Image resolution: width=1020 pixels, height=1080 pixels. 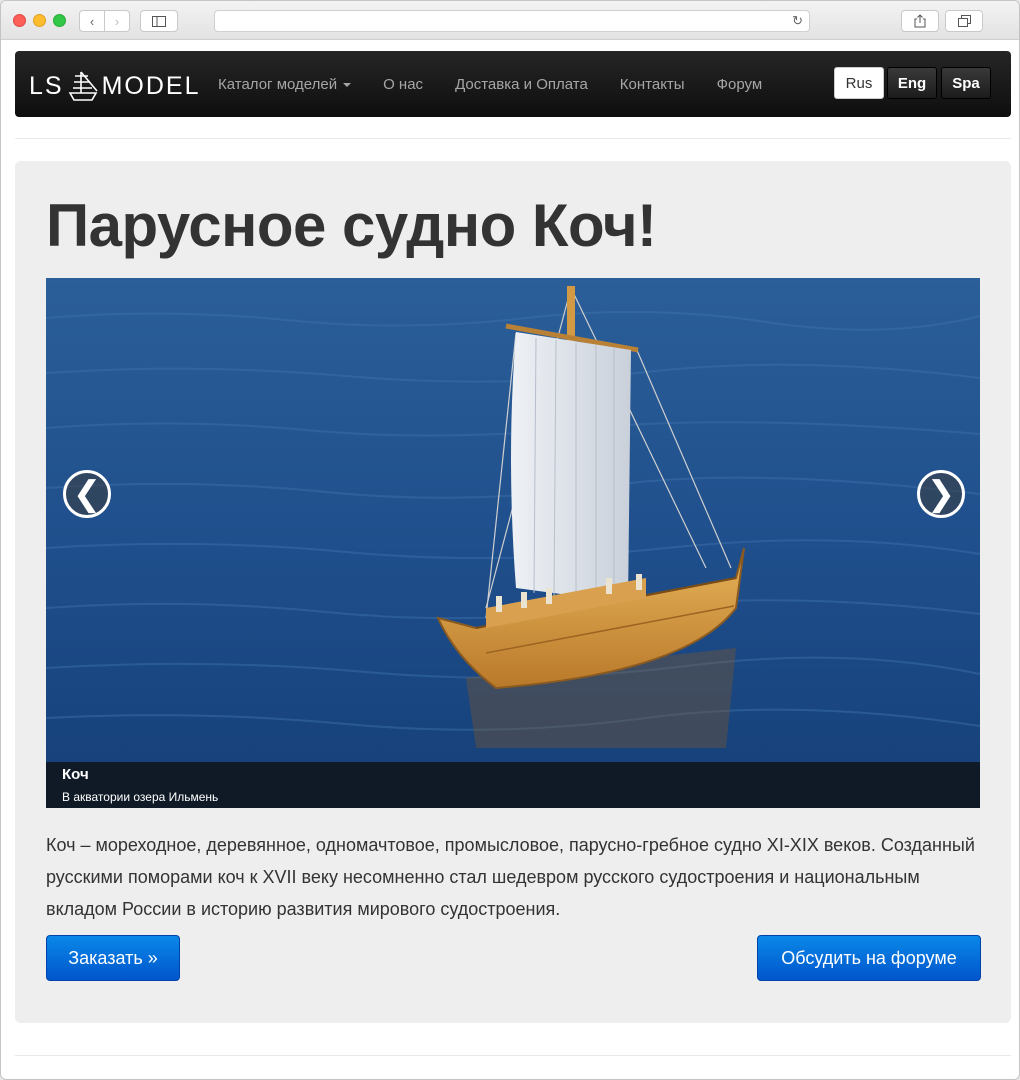 I want to click on history-buttons: ‹ ›, so click(x=104, y=21).